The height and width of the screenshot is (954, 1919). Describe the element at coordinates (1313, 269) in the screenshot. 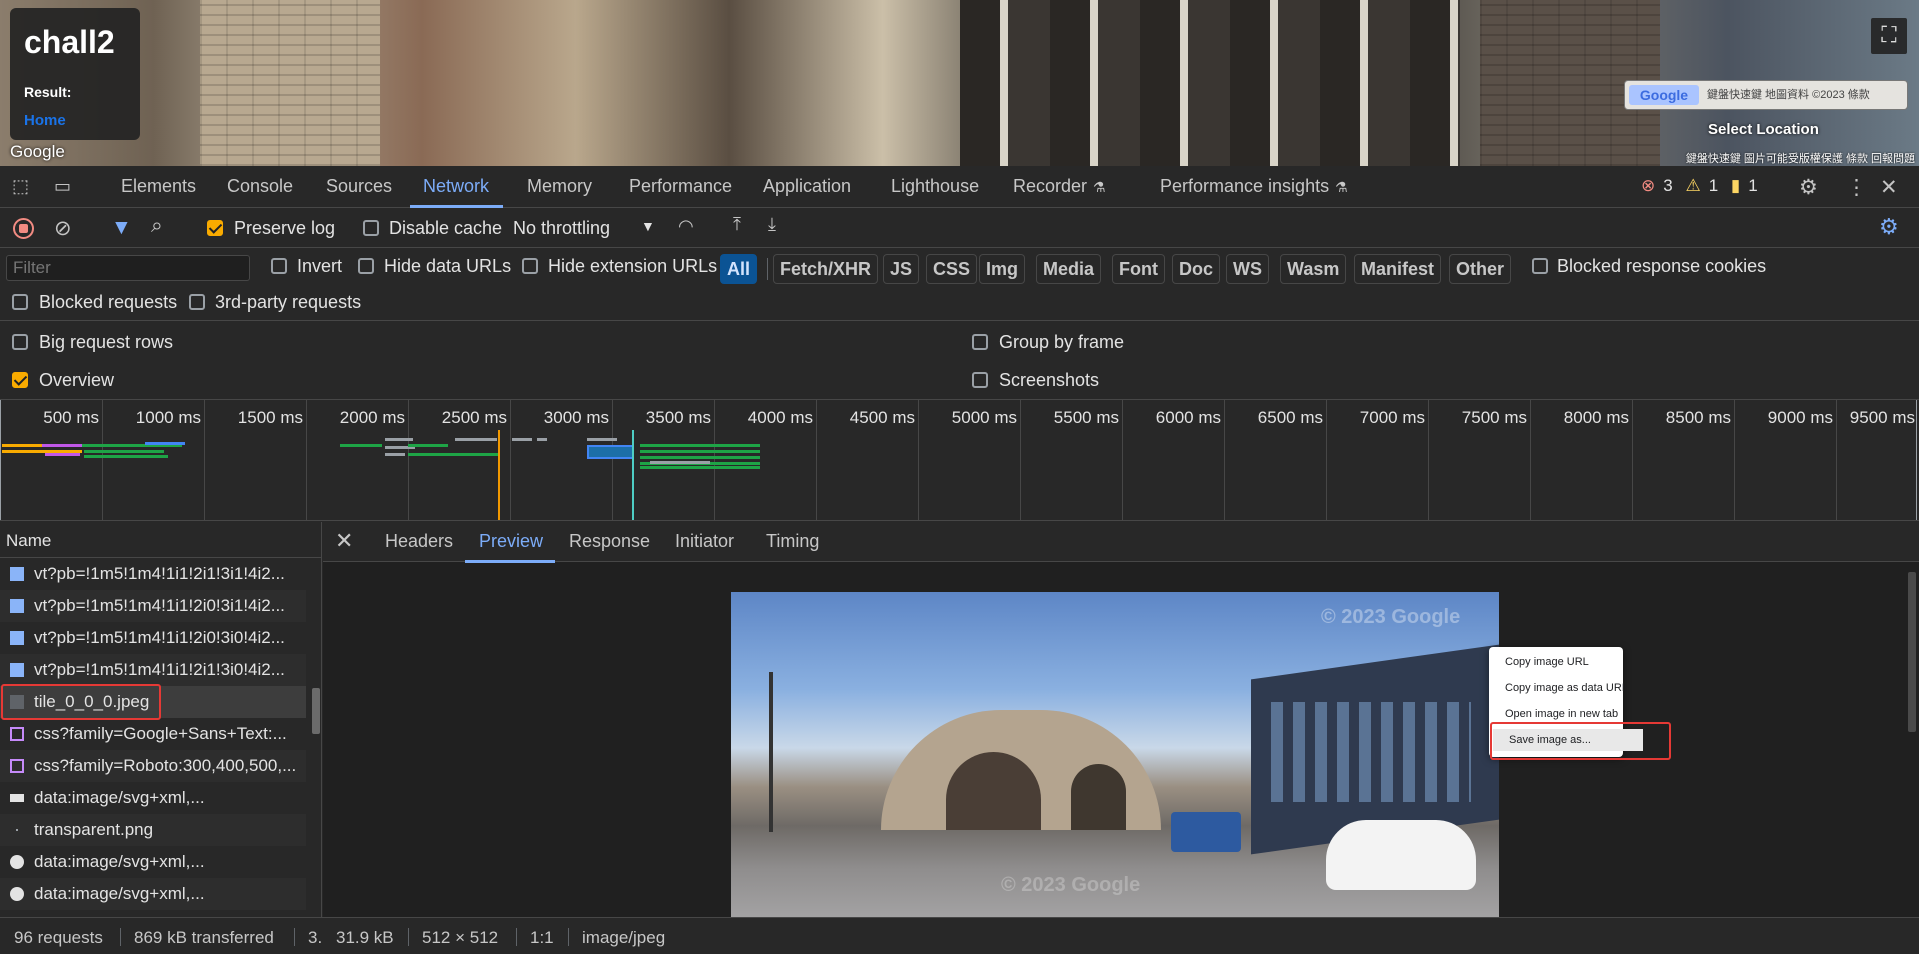

I see `type-filter-wasm: Wasm` at that location.